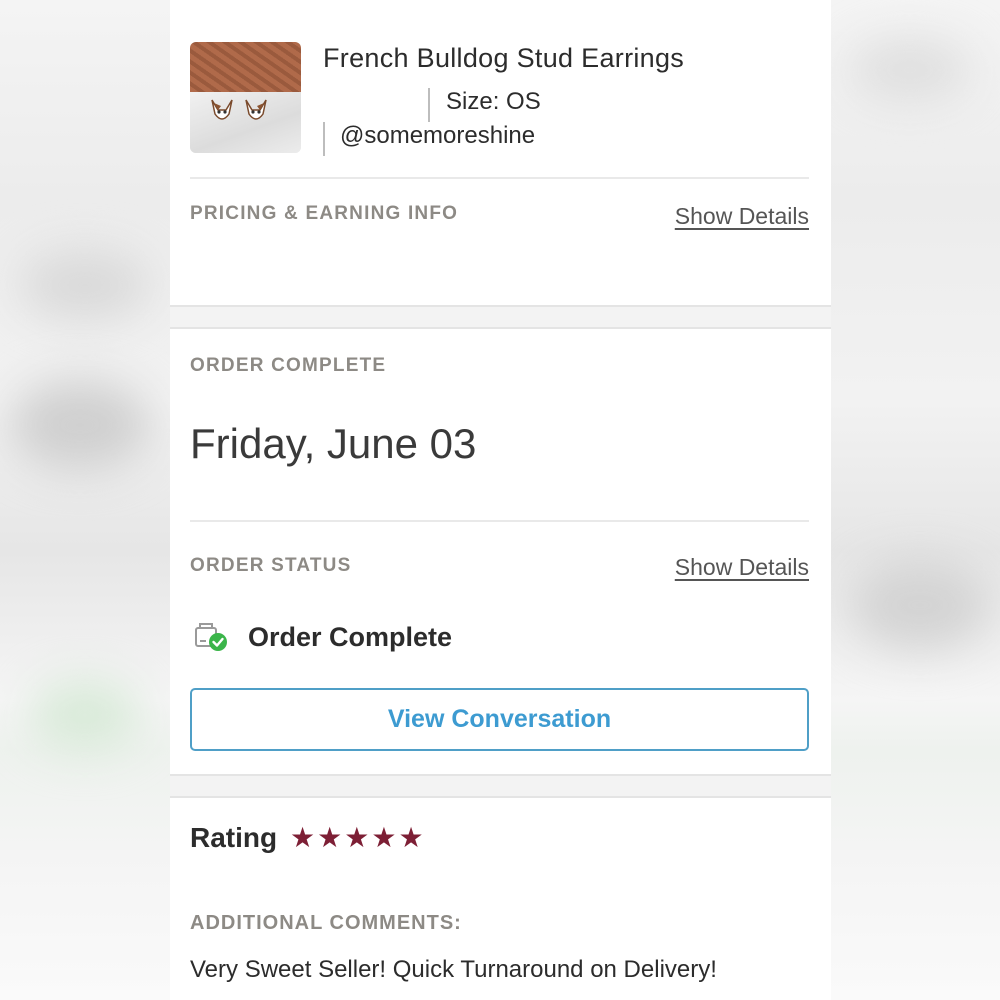  Describe the element at coordinates (234, 837) in the screenshot. I see `rating-label: Rating` at that location.